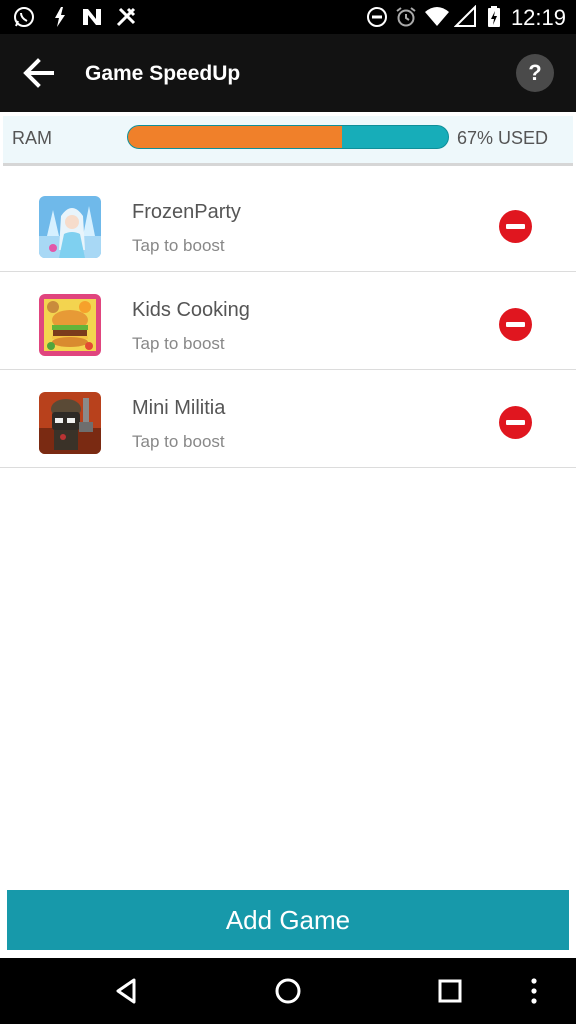  I want to click on back-arrow-icon, so click(39, 73).